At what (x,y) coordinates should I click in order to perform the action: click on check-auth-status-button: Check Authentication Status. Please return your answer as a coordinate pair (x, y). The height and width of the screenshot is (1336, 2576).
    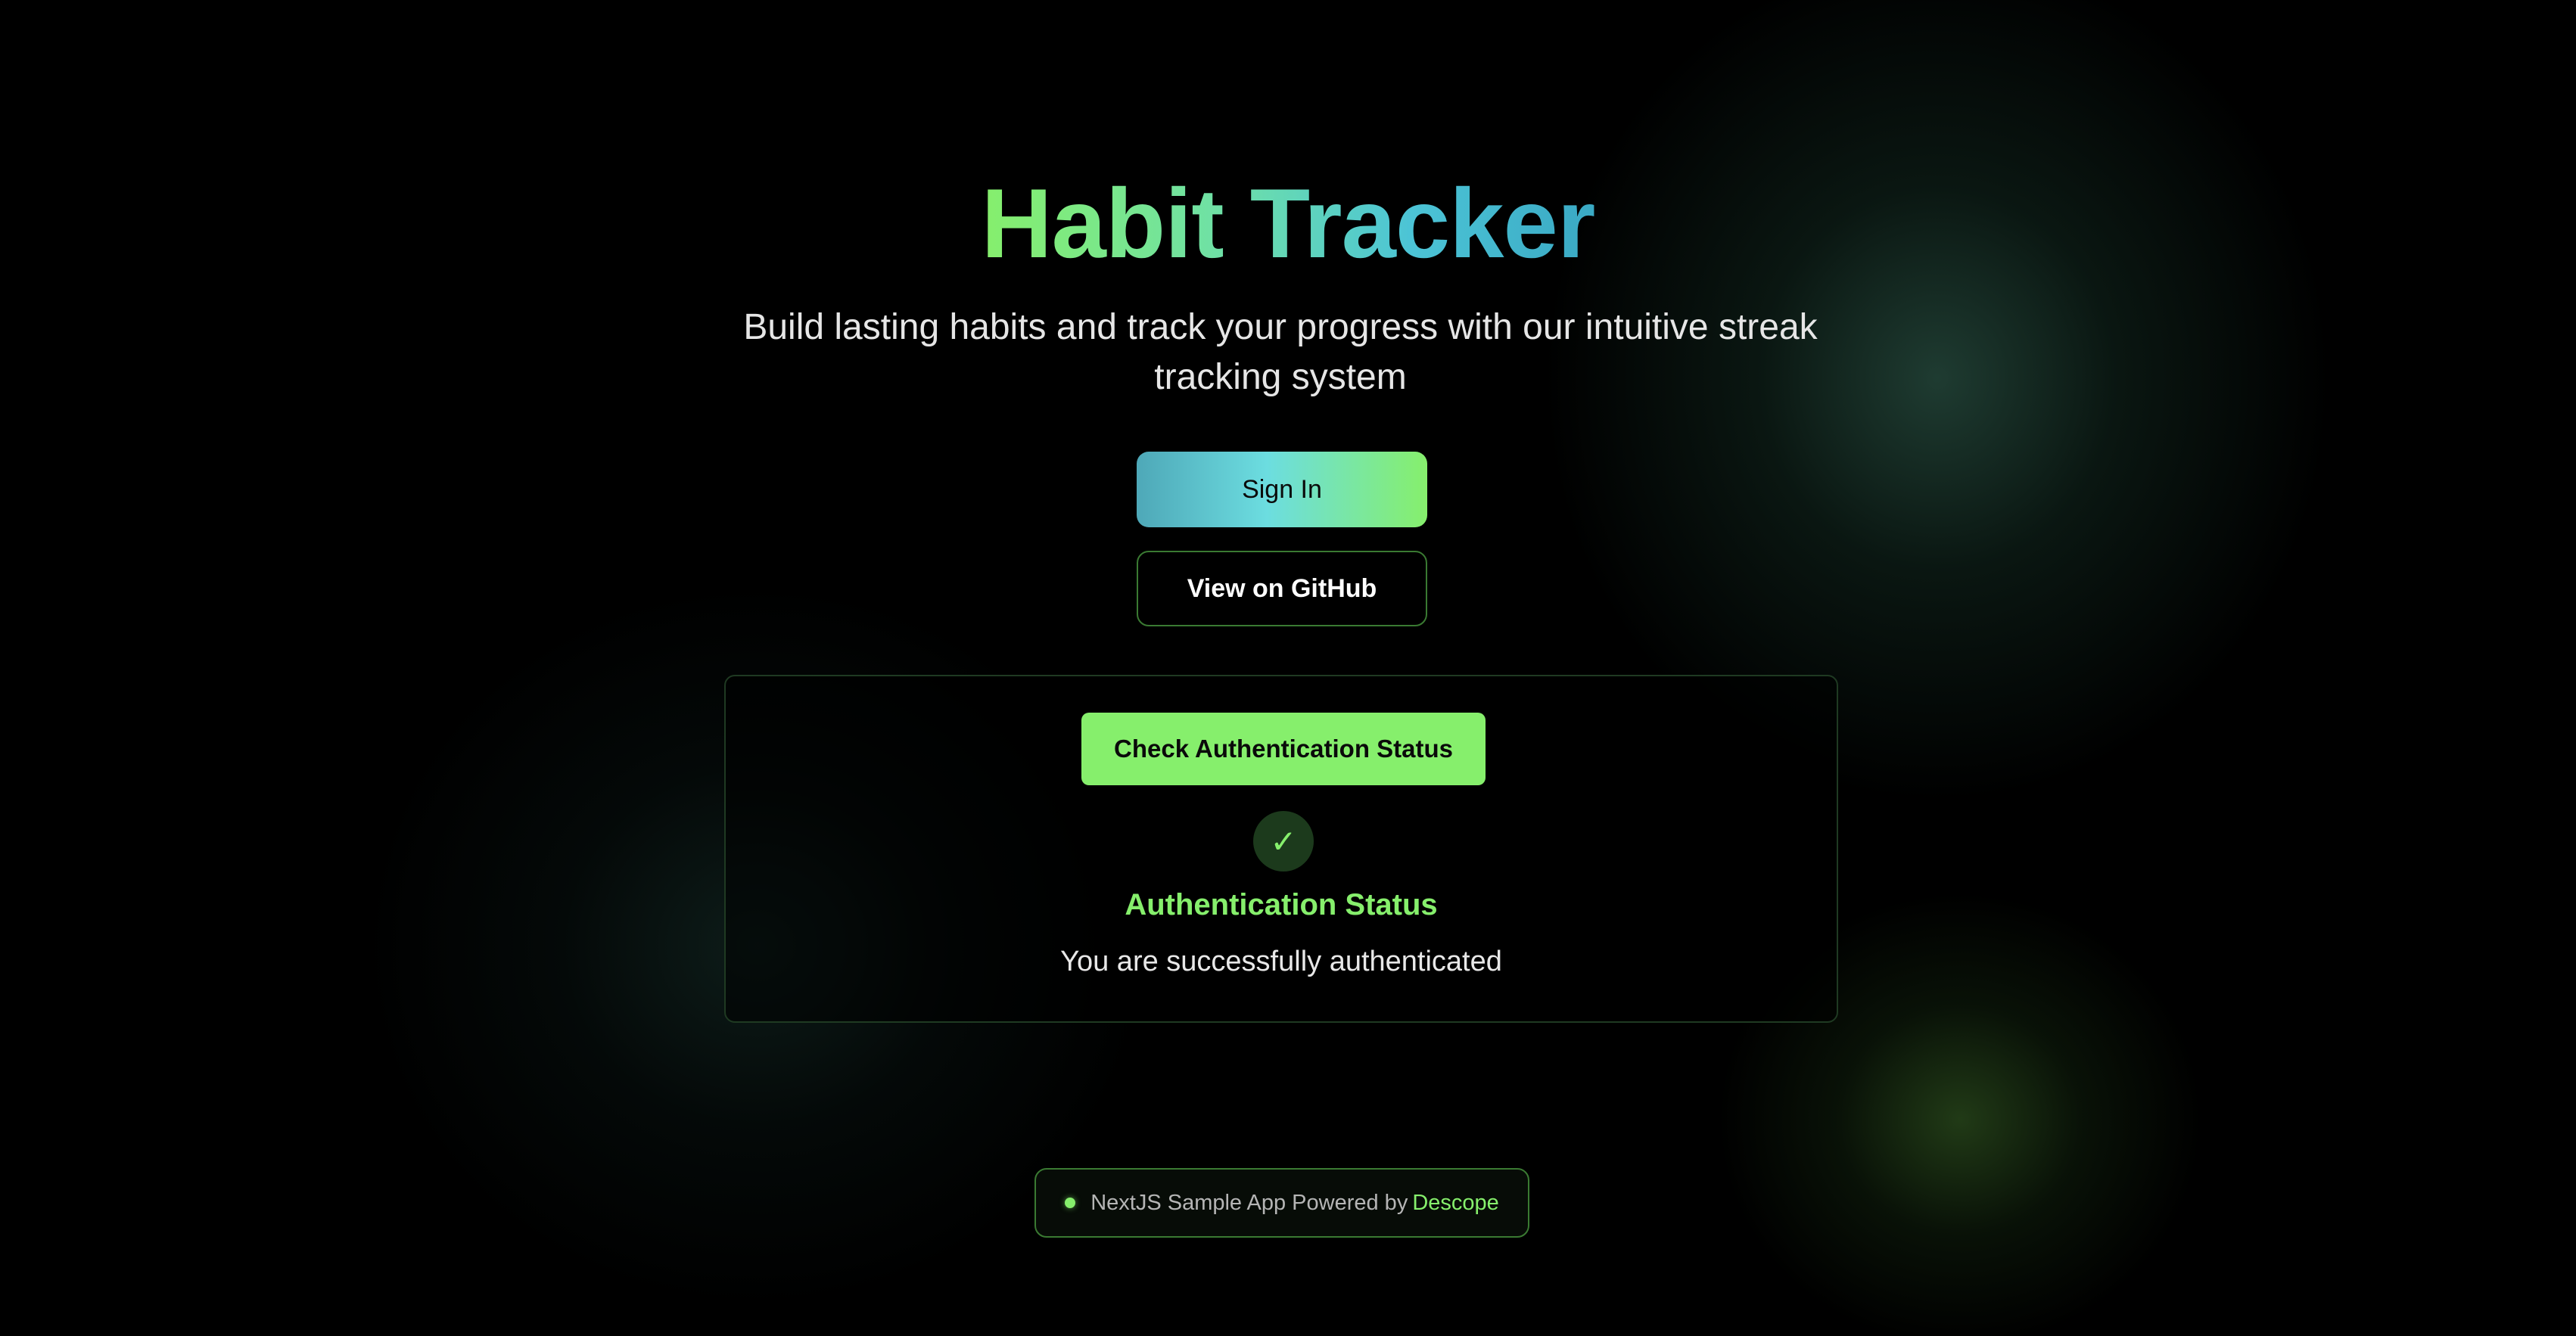
    Looking at the image, I should click on (1283, 749).